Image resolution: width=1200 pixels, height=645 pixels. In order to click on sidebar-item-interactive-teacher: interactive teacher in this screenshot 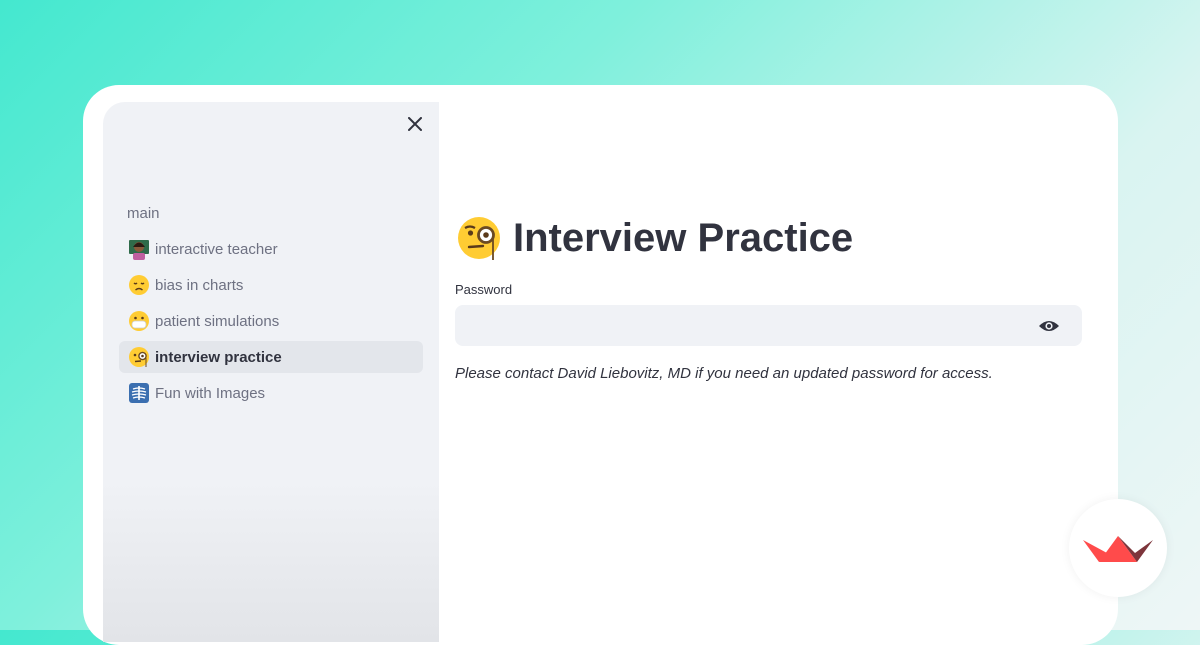, I will do `click(271, 249)`.